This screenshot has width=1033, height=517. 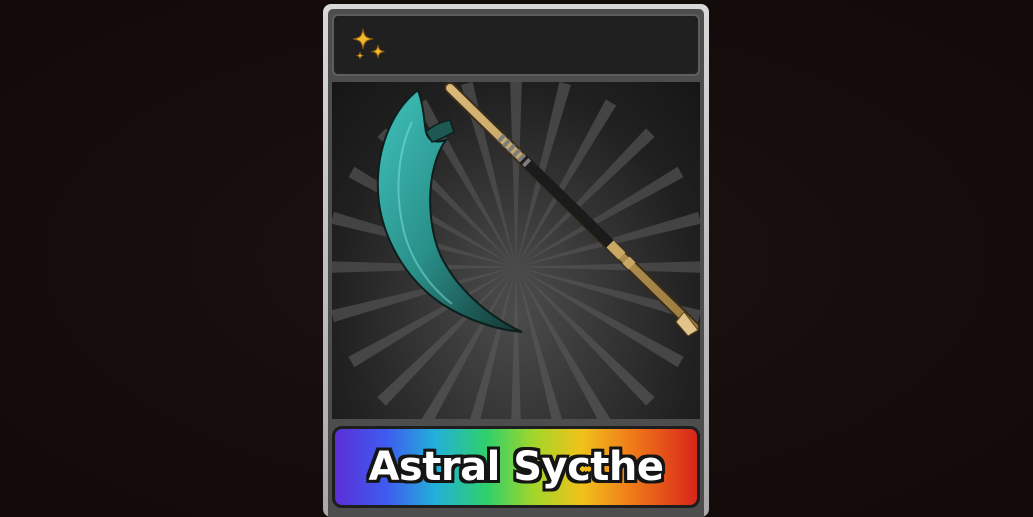 I want to click on card-header, so click(x=516, y=45).